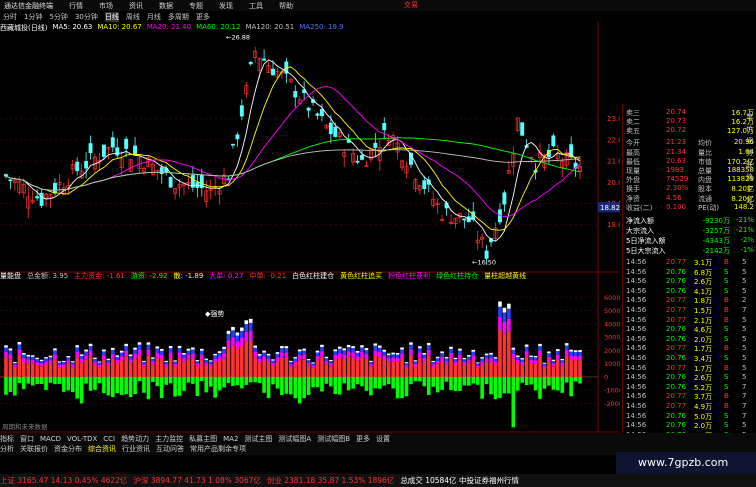 This screenshot has height=487, width=756. I want to click on period-tab: 5分钟, so click(58, 17).